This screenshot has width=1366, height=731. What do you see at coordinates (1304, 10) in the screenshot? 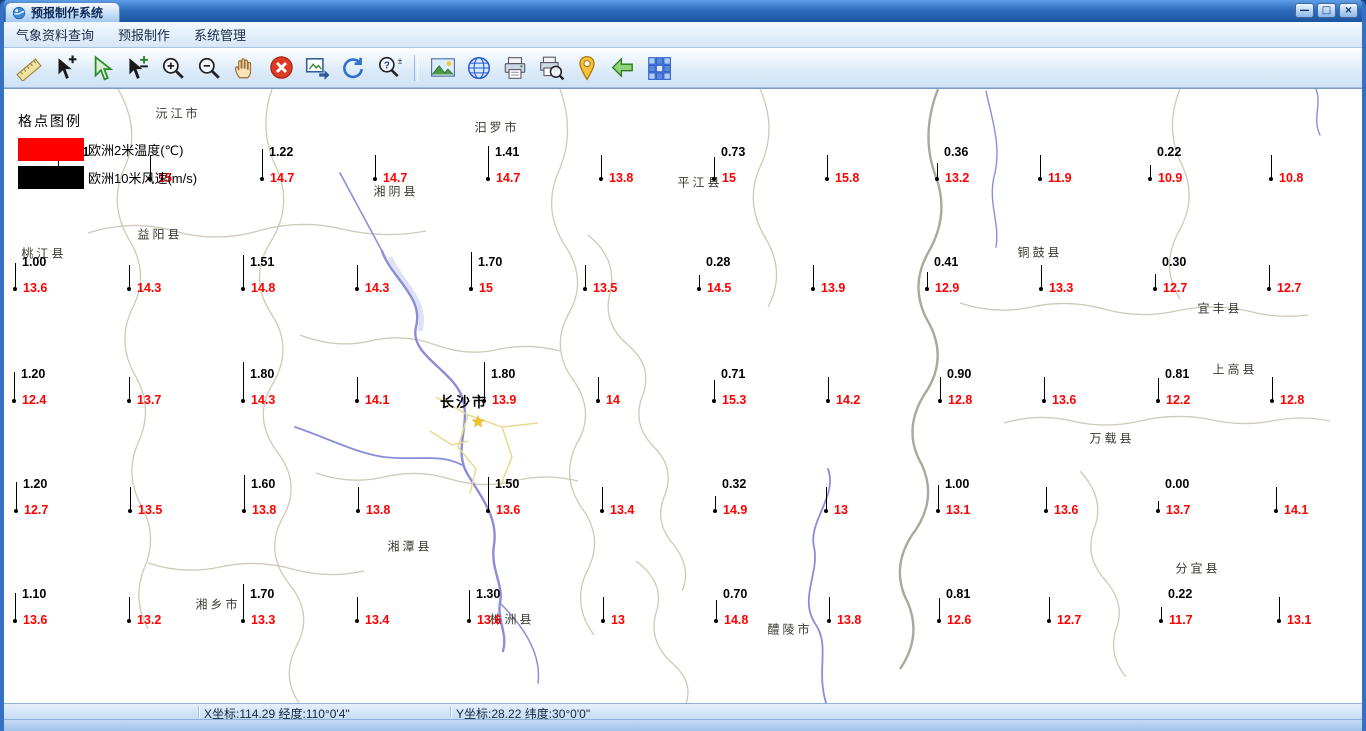
I see `minimize-button: —` at bounding box center [1304, 10].